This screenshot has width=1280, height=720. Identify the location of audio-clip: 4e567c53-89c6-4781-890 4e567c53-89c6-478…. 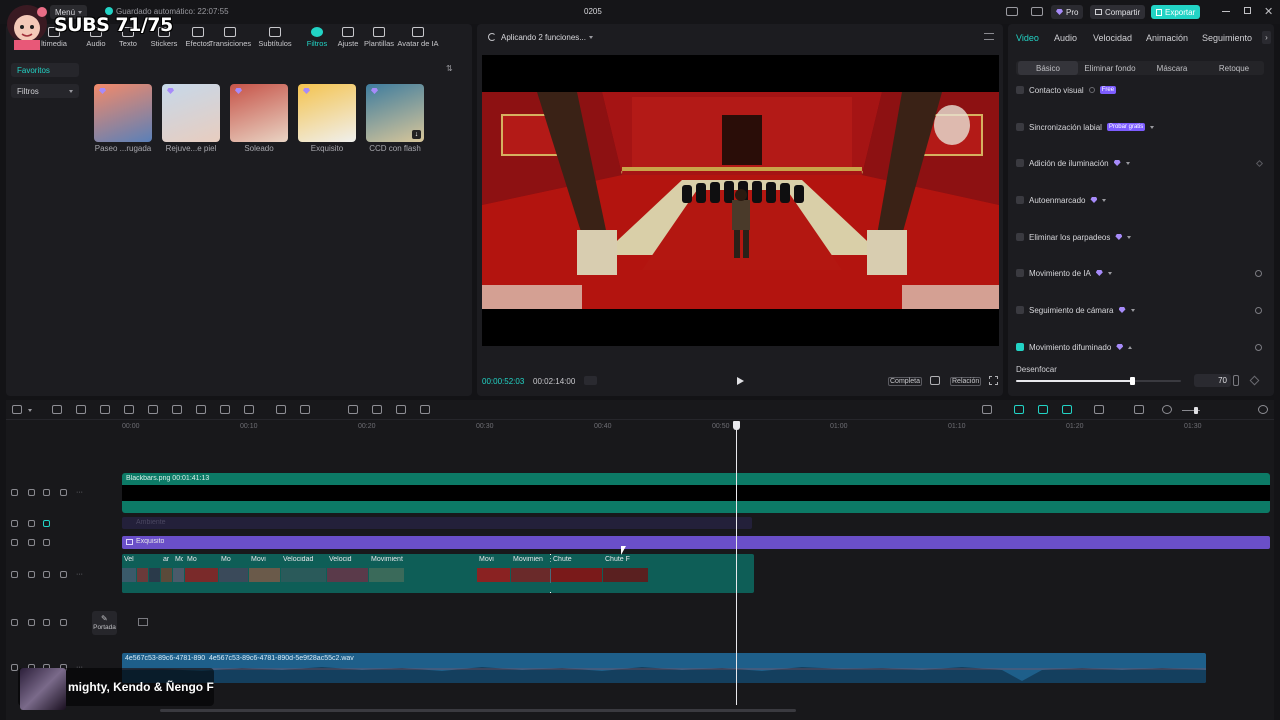
(664, 668).